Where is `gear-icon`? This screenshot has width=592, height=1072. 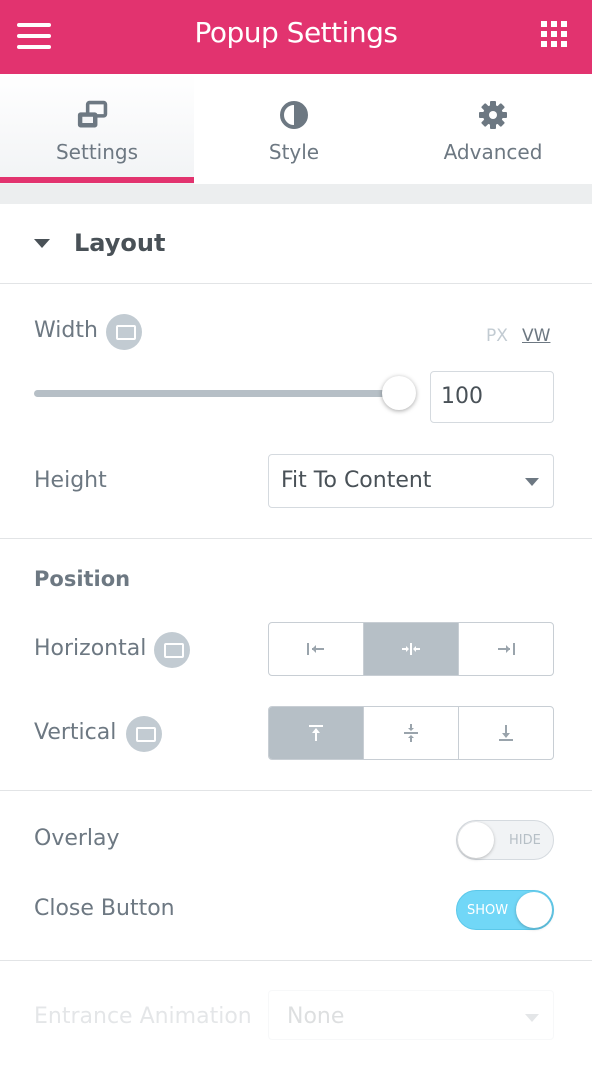
gear-icon is located at coordinates (493, 115).